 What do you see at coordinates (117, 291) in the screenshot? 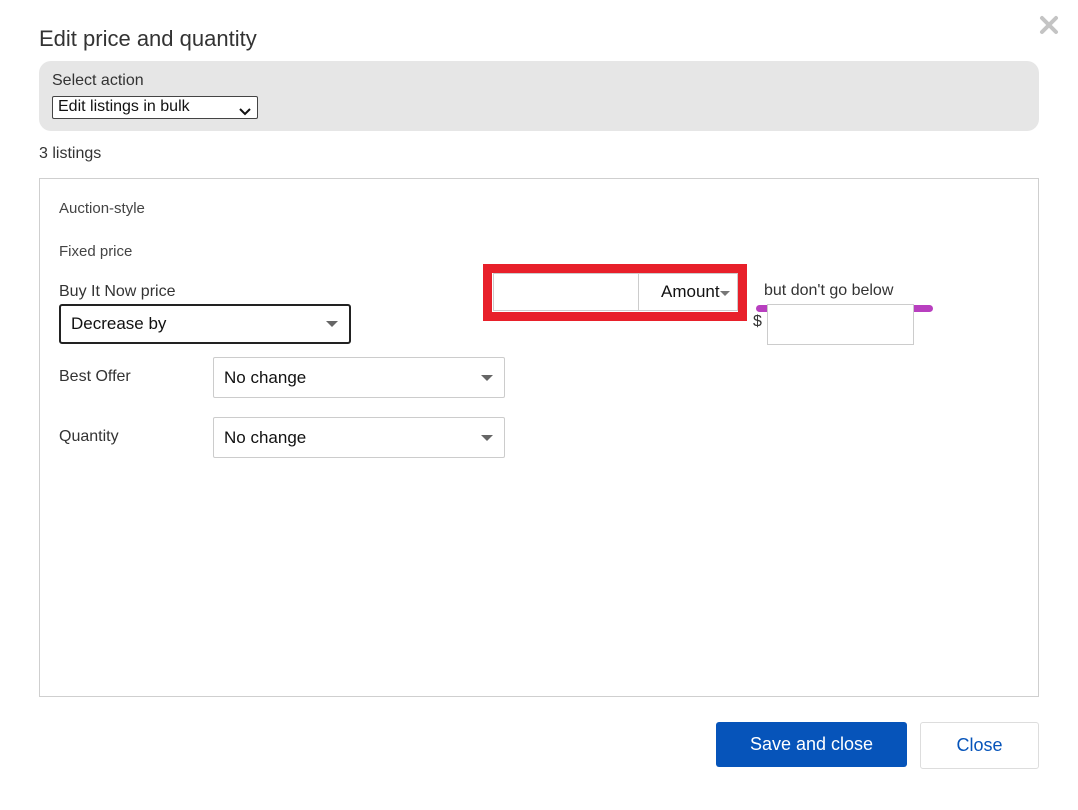
I see `buy-it-now-label: Buy It Now price` at bounding box center [117, 291].